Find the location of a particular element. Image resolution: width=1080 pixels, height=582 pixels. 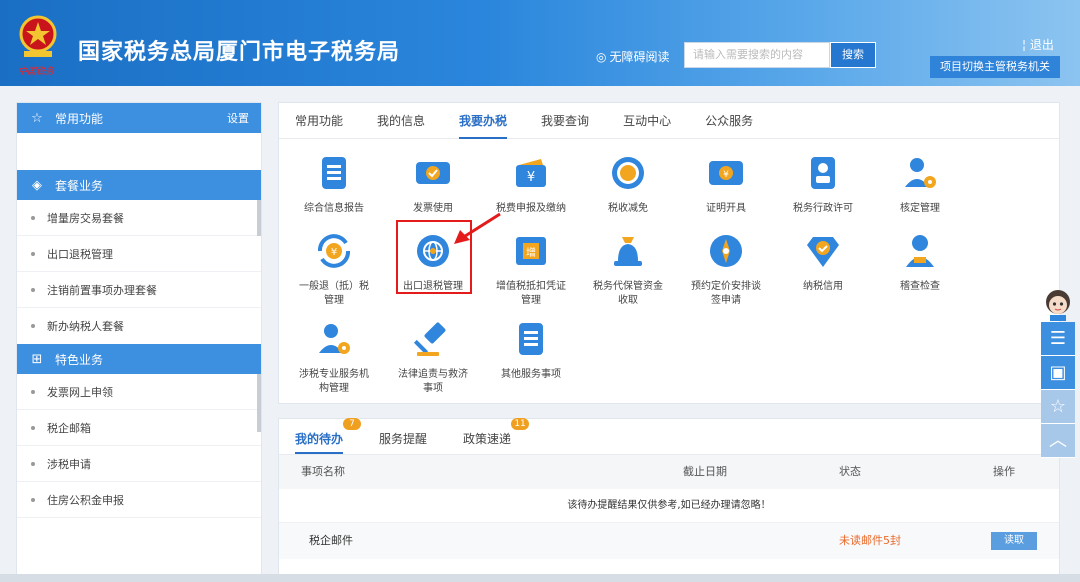

annotation-arrow-icon is located at coordinates (477, 228).